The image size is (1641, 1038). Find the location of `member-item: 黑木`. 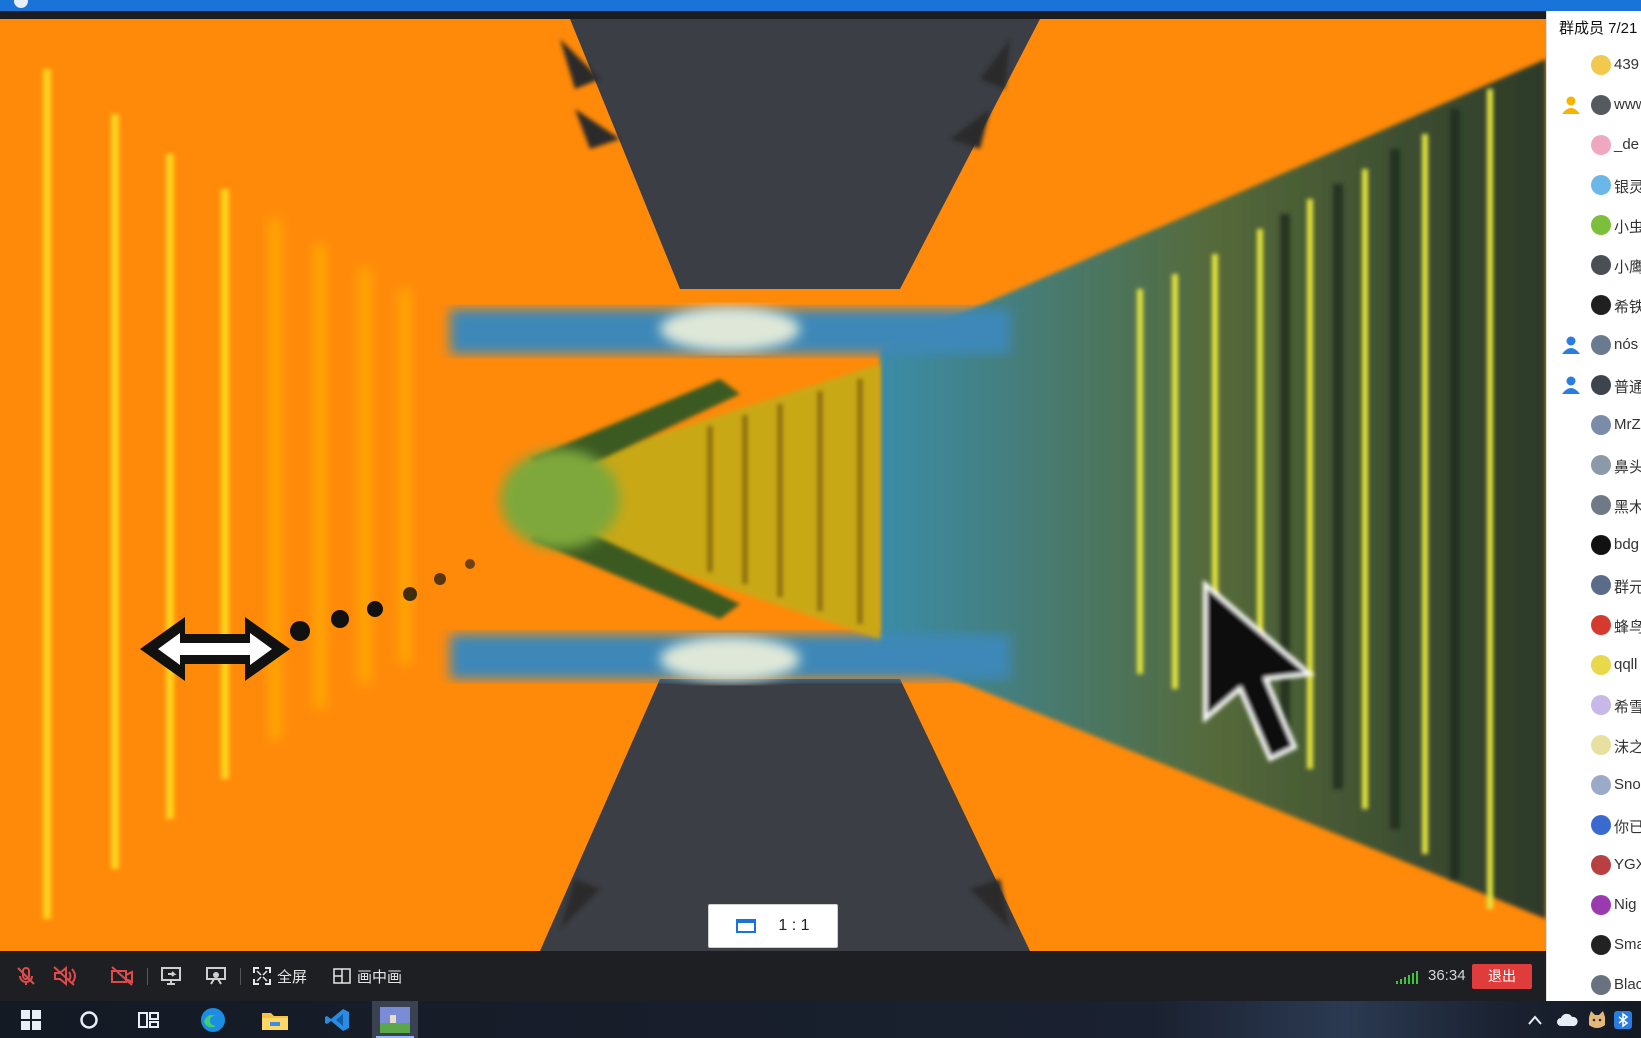

member-item: 黑木 is located at coordinates (1594, 506).